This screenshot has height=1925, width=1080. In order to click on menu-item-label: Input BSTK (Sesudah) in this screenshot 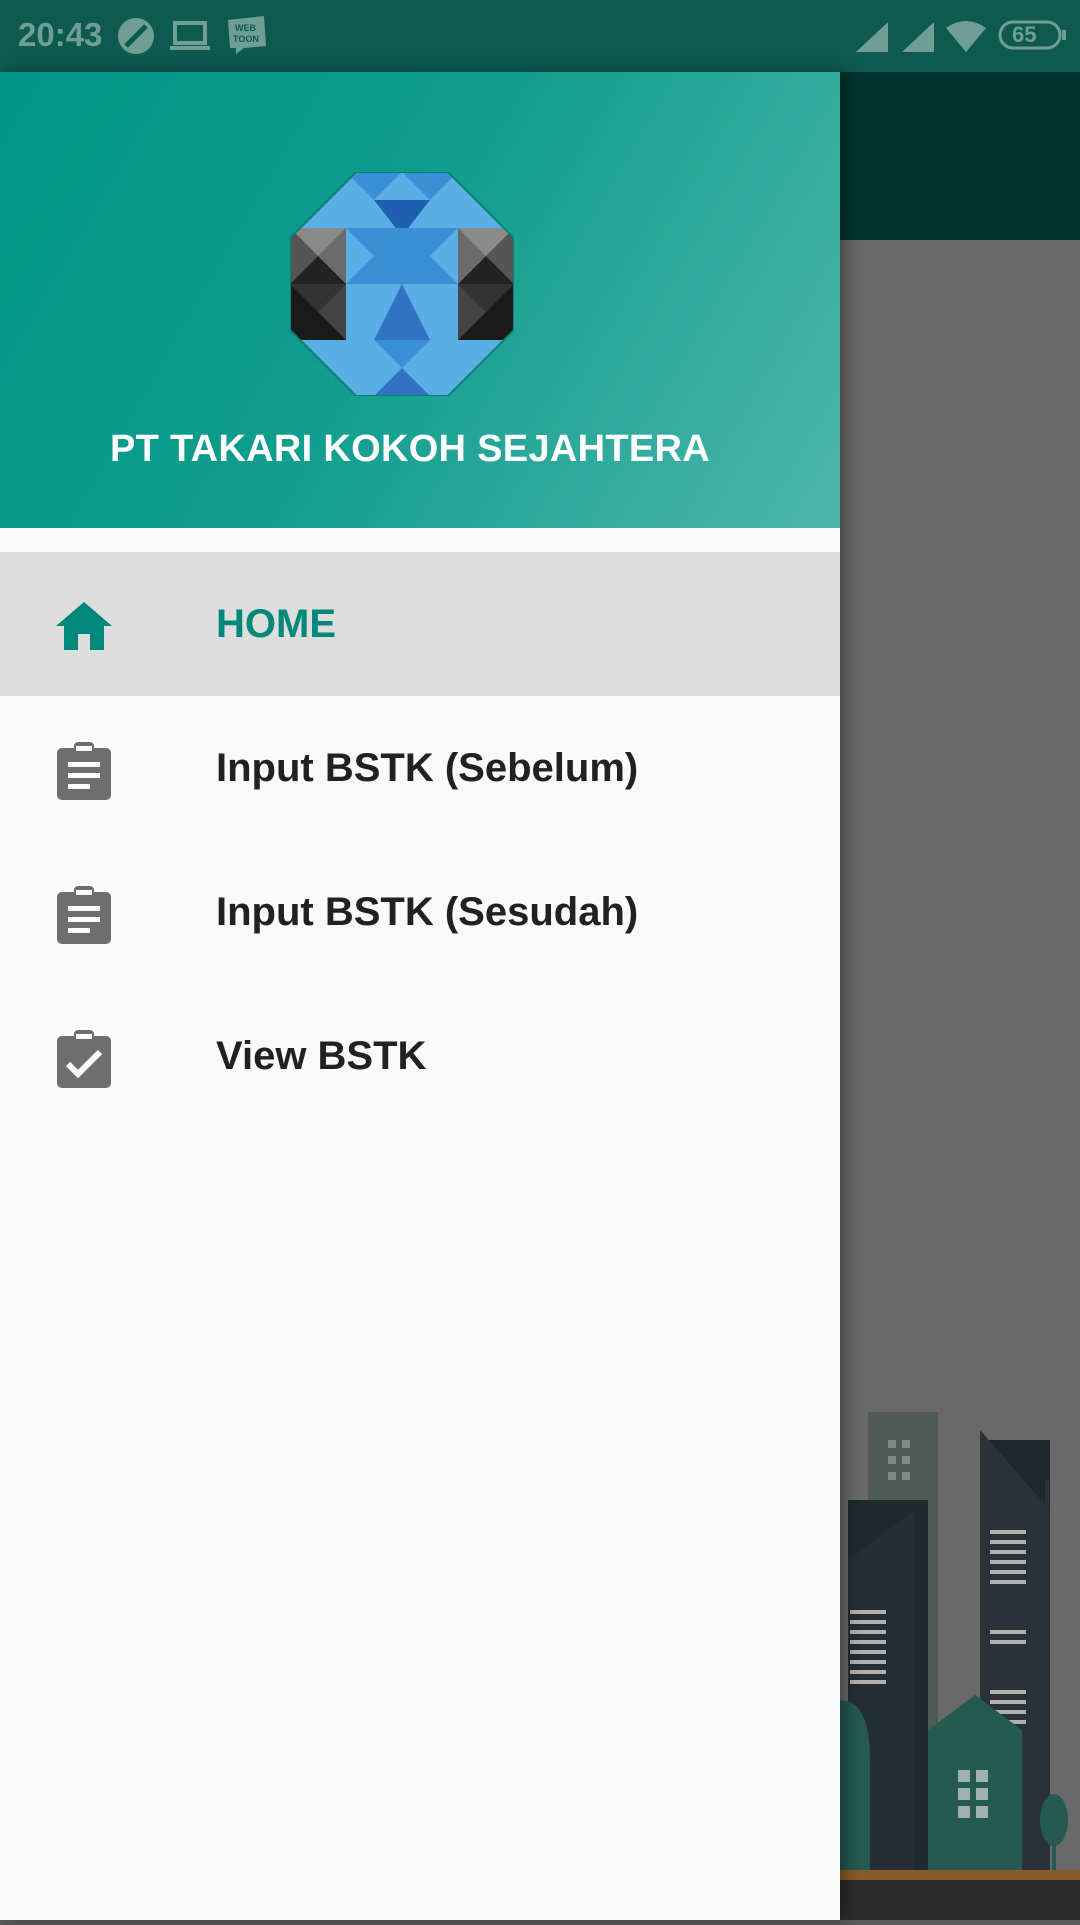, I will do `click(427, 912)`.